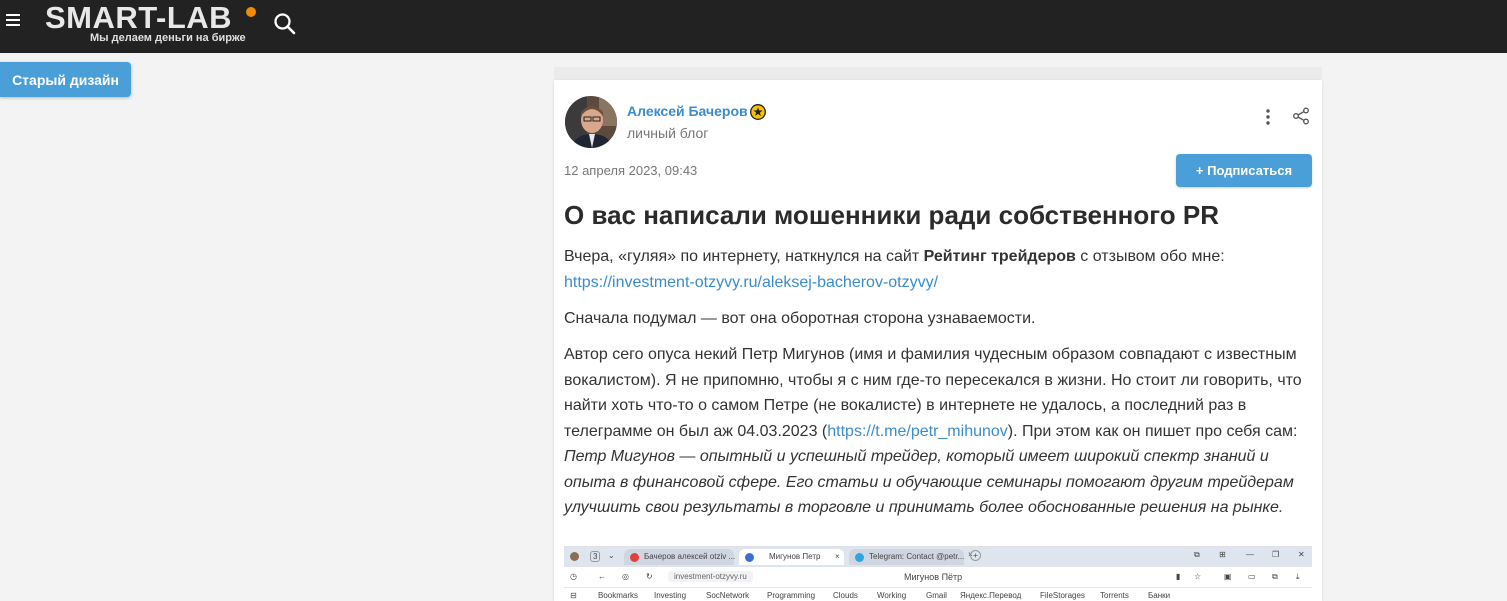 This screenshot has height=601, width=1507. I want to click on top-bar: SMART-LAB Мы делаем деньги на бирже, so click(753, 26).